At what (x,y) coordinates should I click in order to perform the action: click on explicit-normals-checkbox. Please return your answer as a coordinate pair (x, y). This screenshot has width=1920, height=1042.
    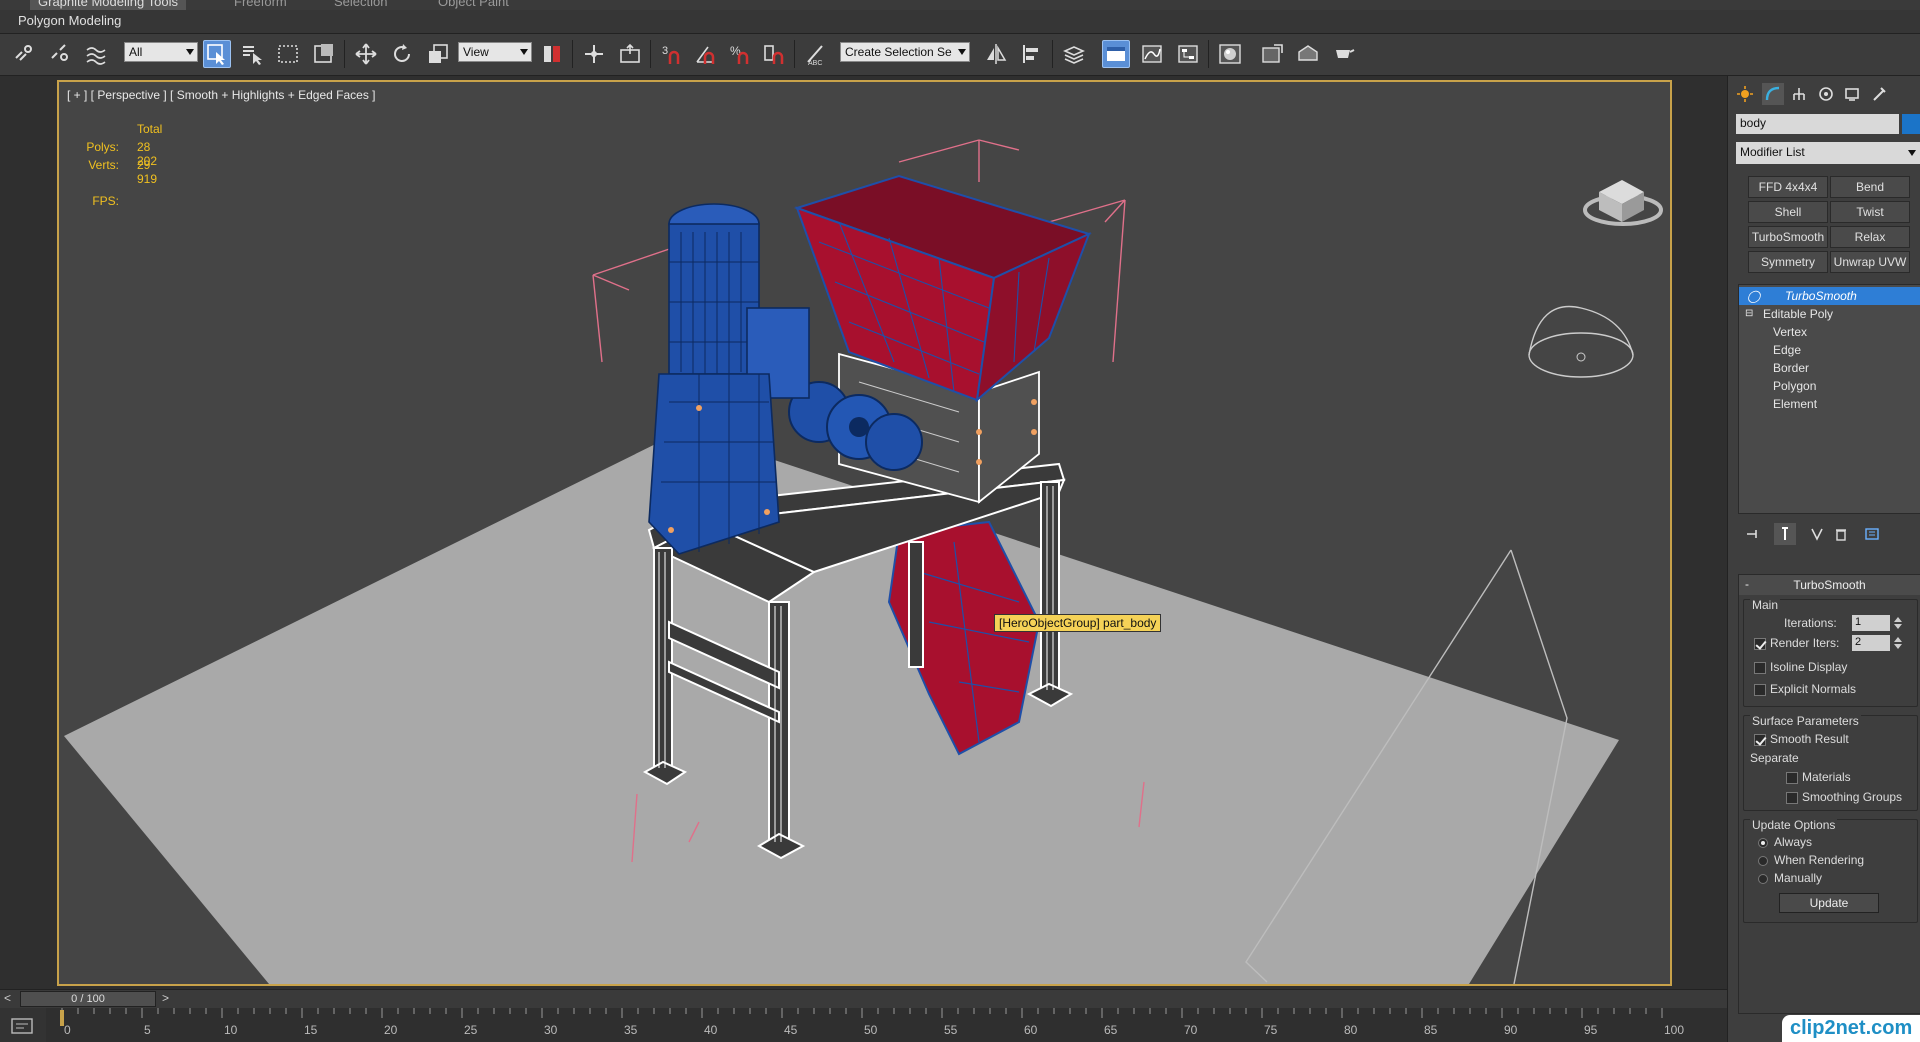
    Looking at the image, I should click on (1760, 690).